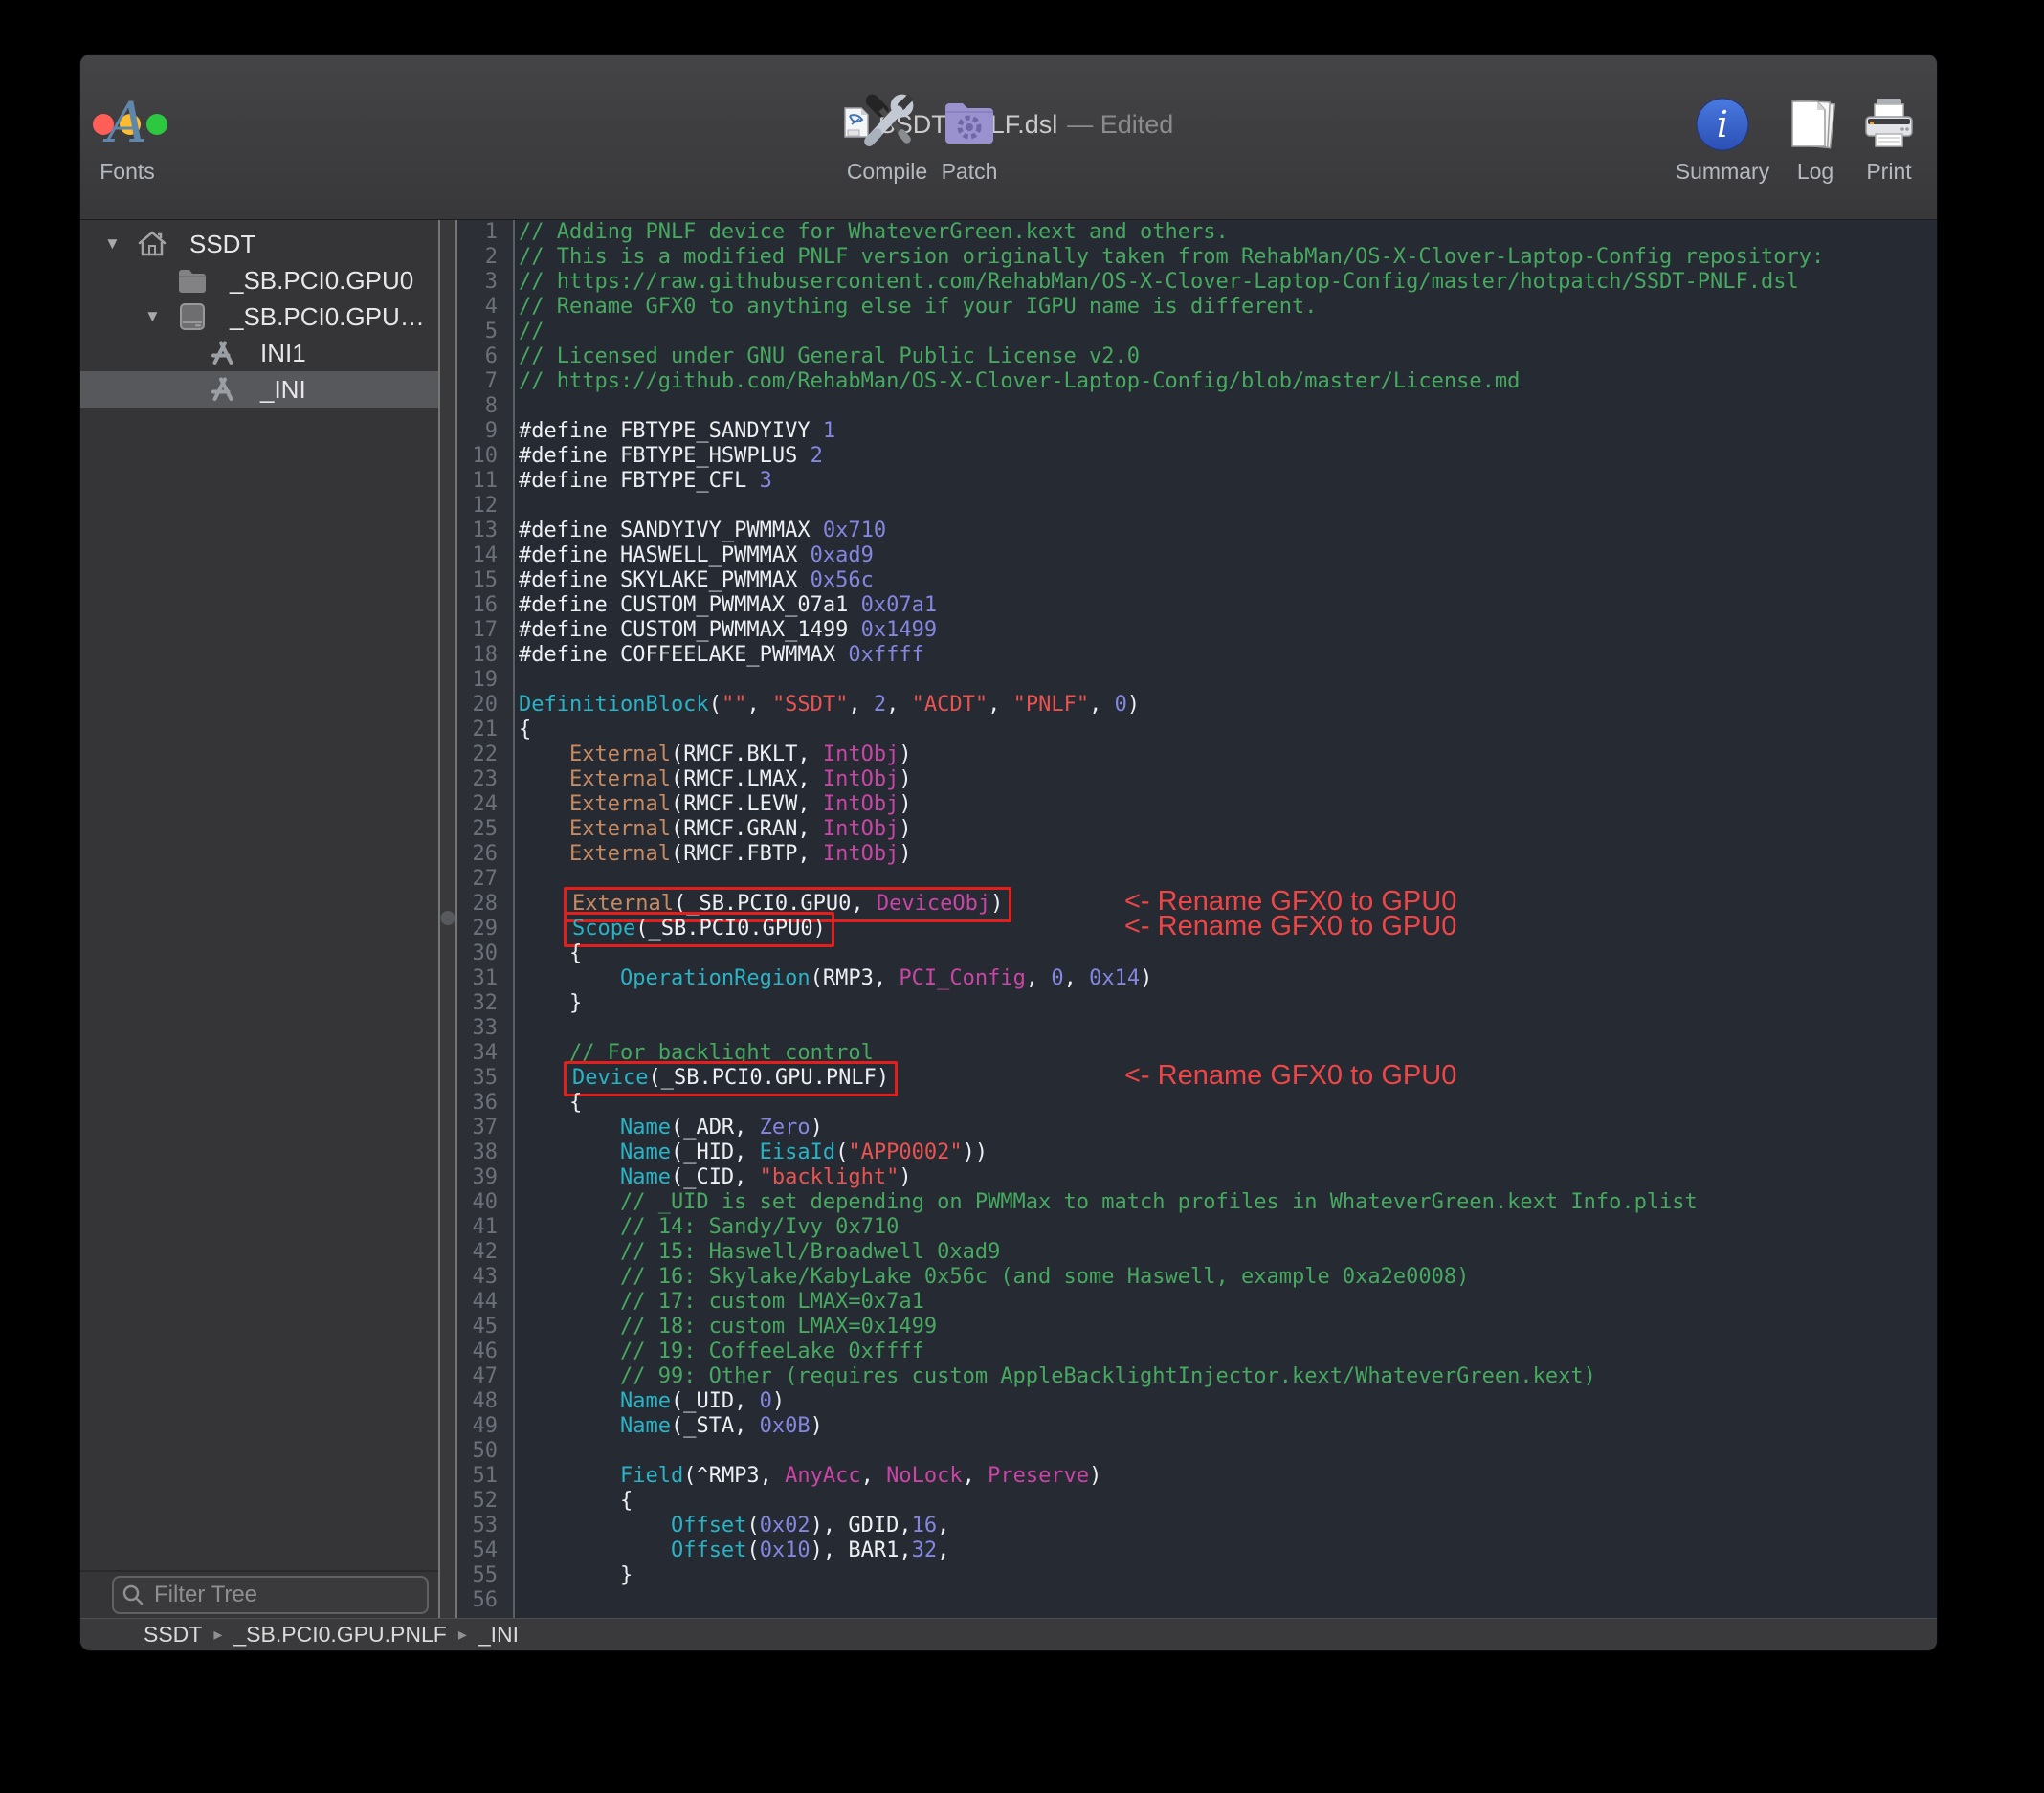 The height and width of the screenshot is (1793, 2044). I want to click on code-token: AnyAcc, so click(823, 1476).